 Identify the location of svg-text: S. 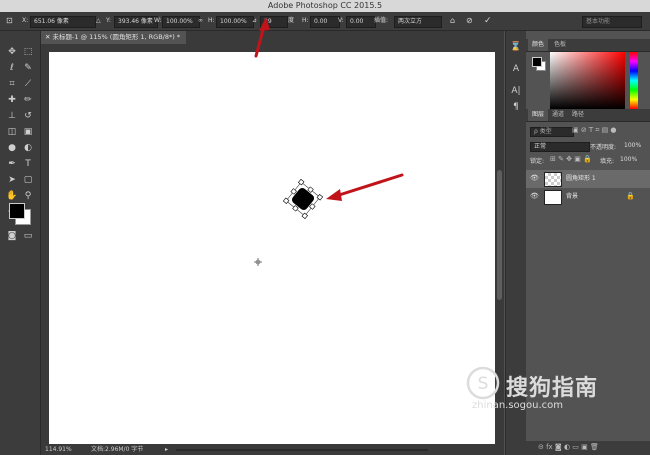
(483, 384).